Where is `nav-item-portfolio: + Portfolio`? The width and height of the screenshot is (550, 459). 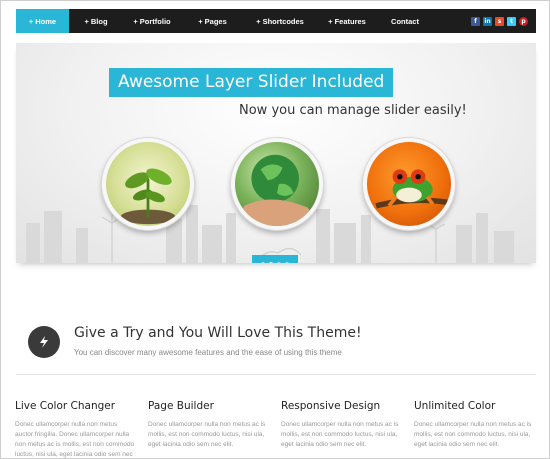 nav-item-portfolio: + Portfolio is located at coordinates (152, 21).